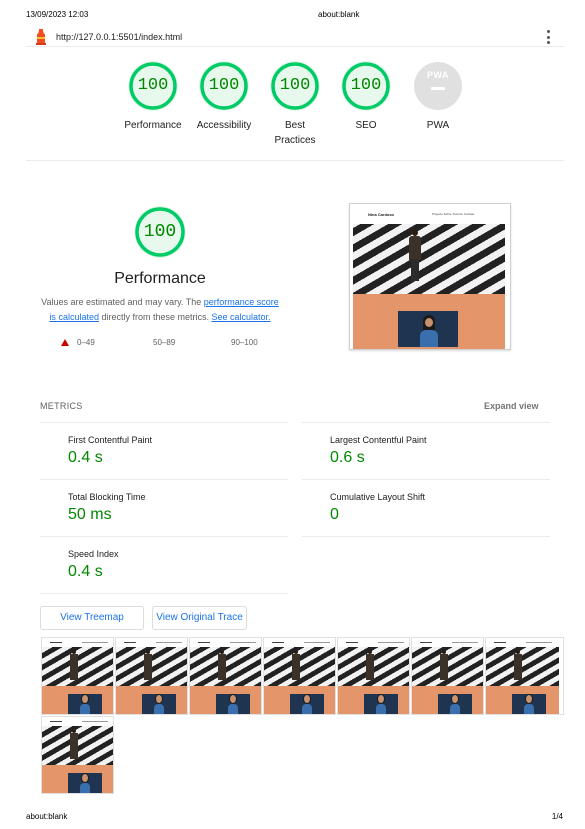 Image resolution: width=585 pixels, height=829 pixels. I want to click on divider, so click(295, 160).